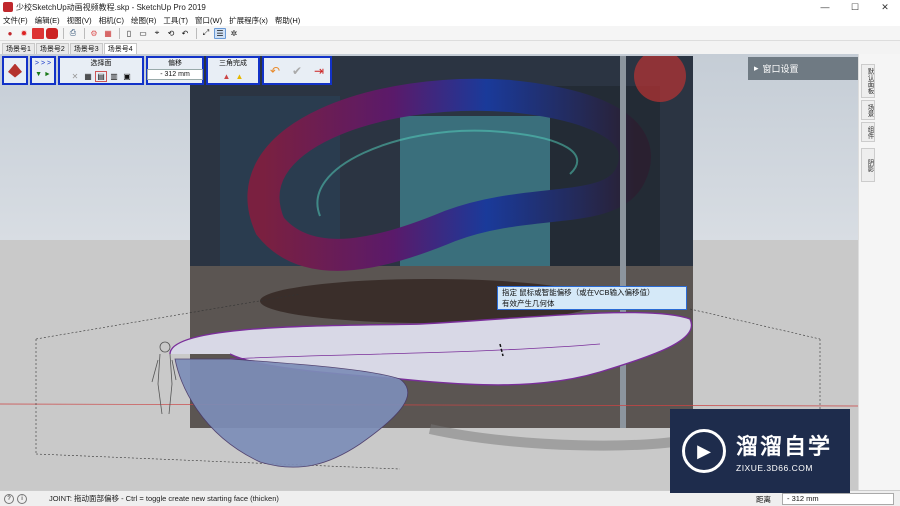  Describe the element at coordinates (784, 446) in the screenshot. I see `watermark-name: 溜溜自学` at that location.